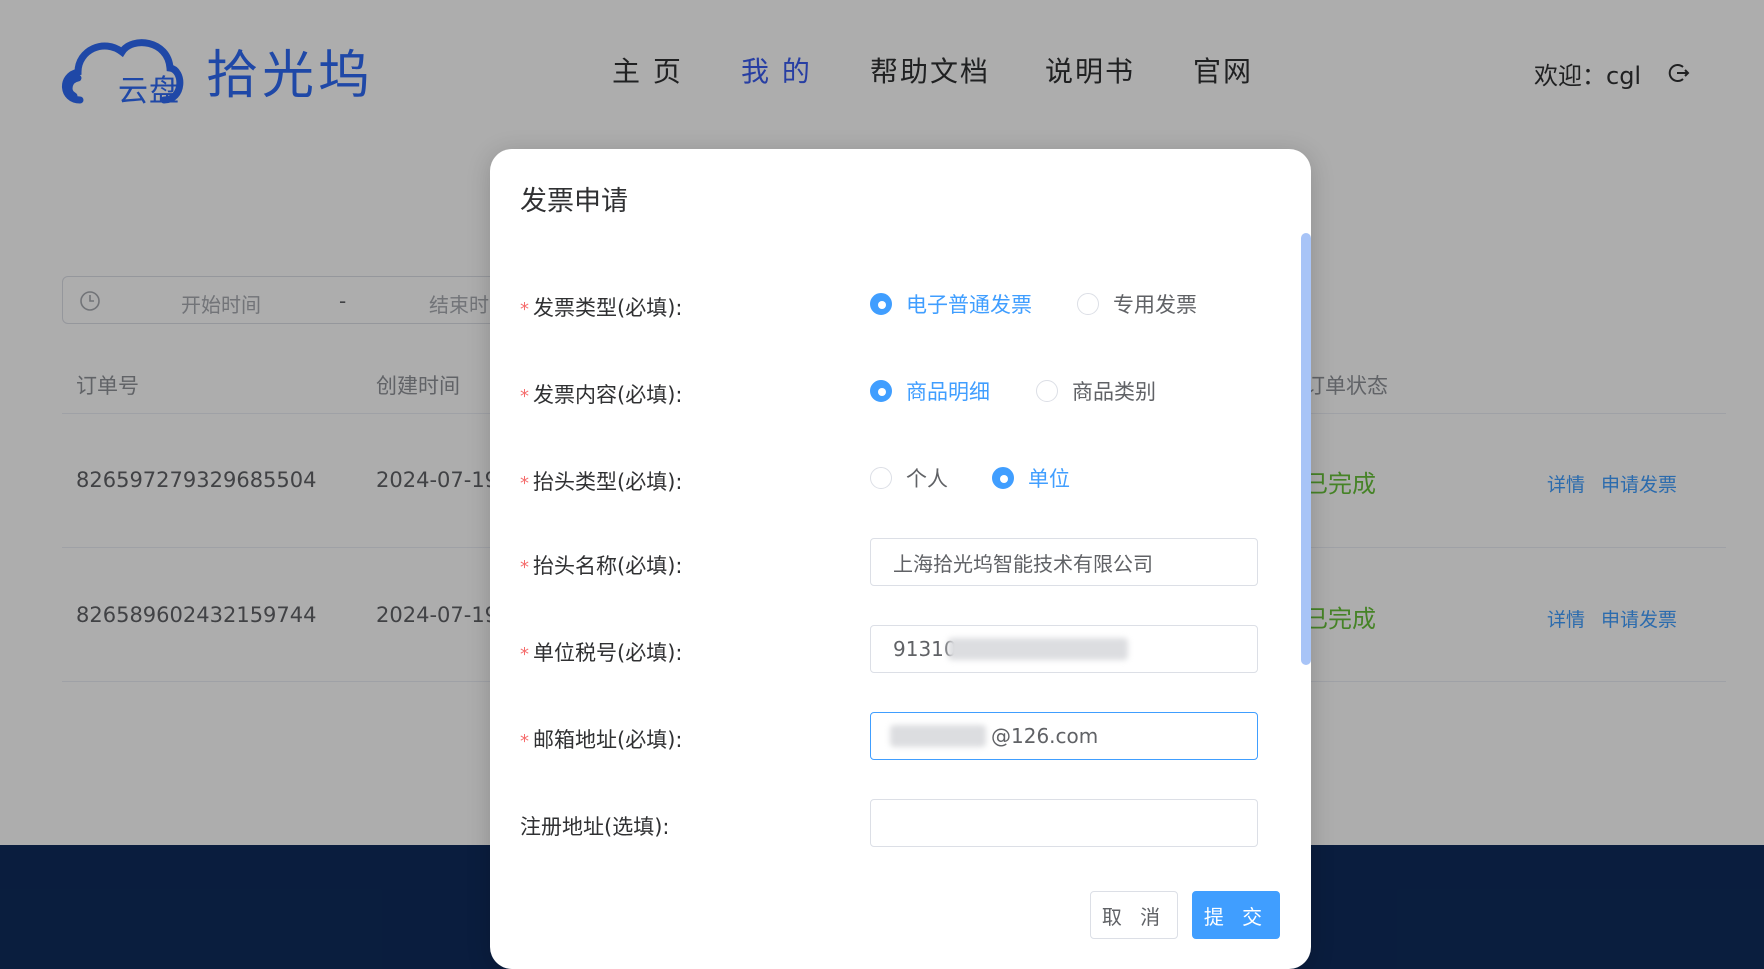  What do you see at coordinates (1031, 478) in the screenshot?
I see `radio-company: 单位` at bounding box center [1031, 478].